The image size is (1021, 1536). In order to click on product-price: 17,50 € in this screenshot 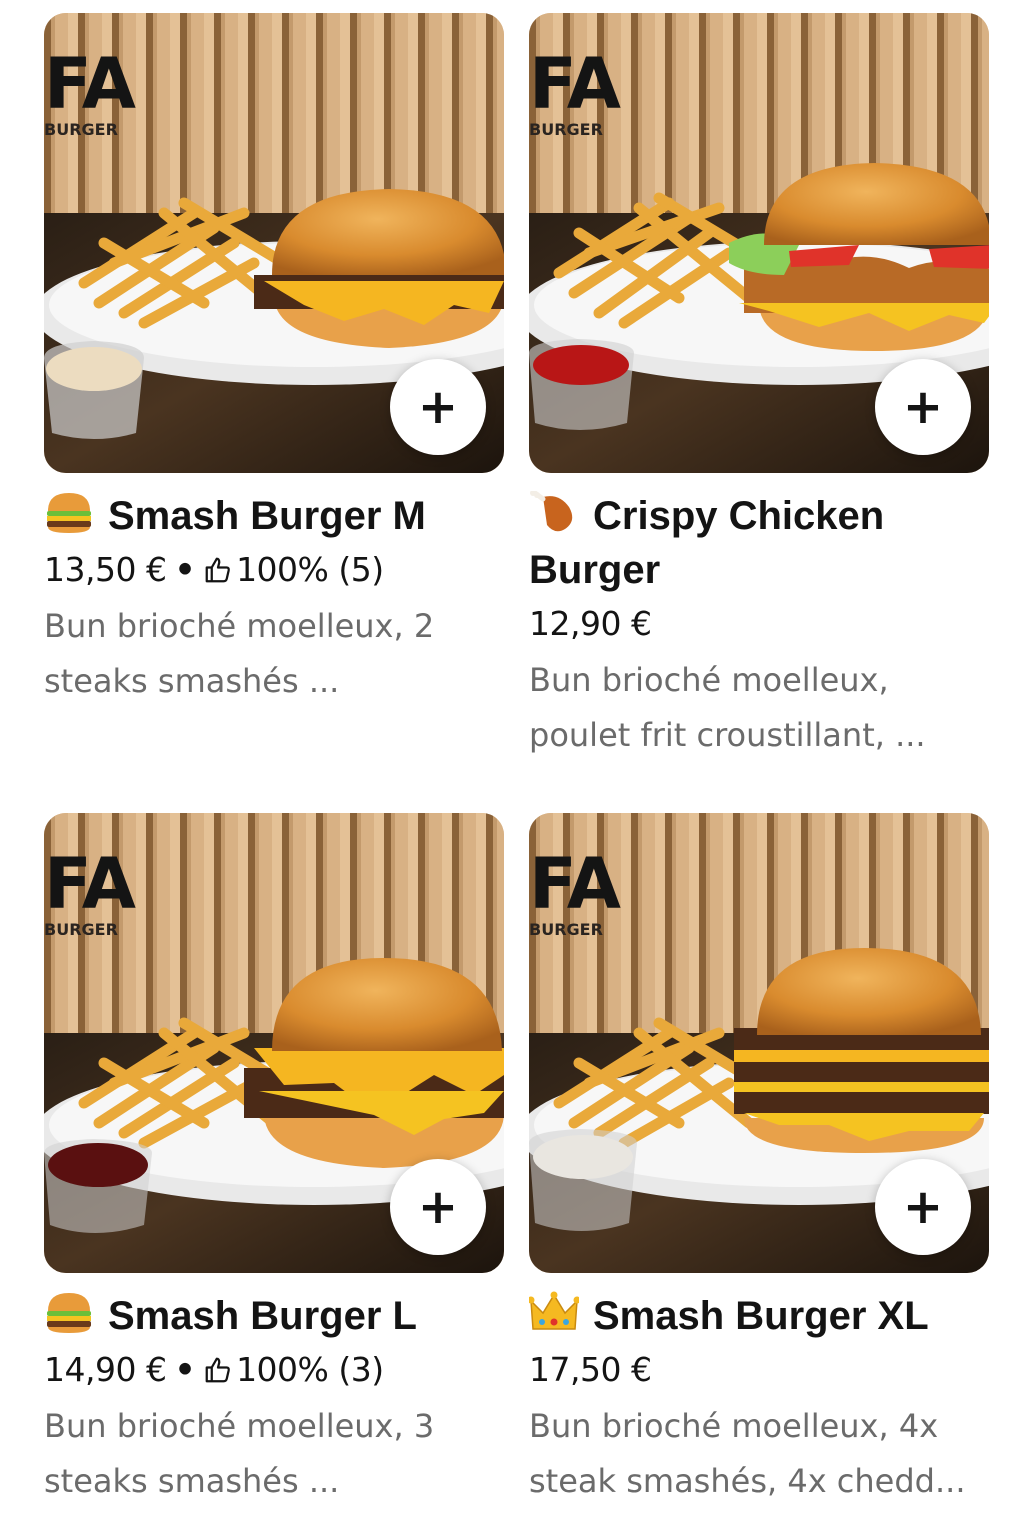, I will do `click(590, 1369)`.